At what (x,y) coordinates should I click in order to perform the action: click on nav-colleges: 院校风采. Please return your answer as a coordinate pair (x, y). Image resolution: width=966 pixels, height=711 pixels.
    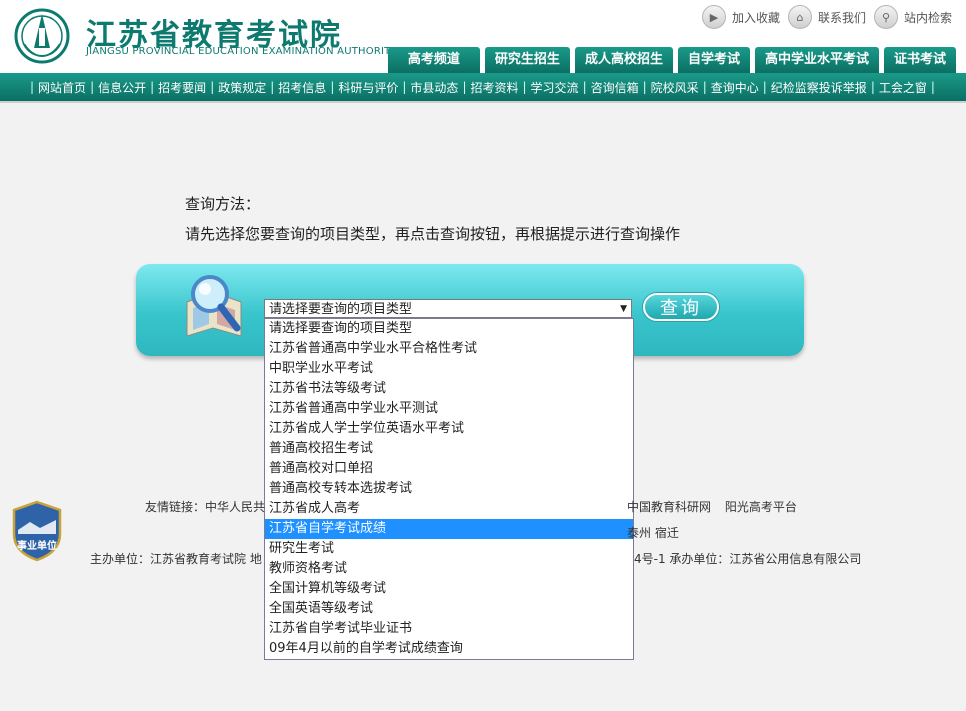
    Looking at the image, I should click on (675, 87).